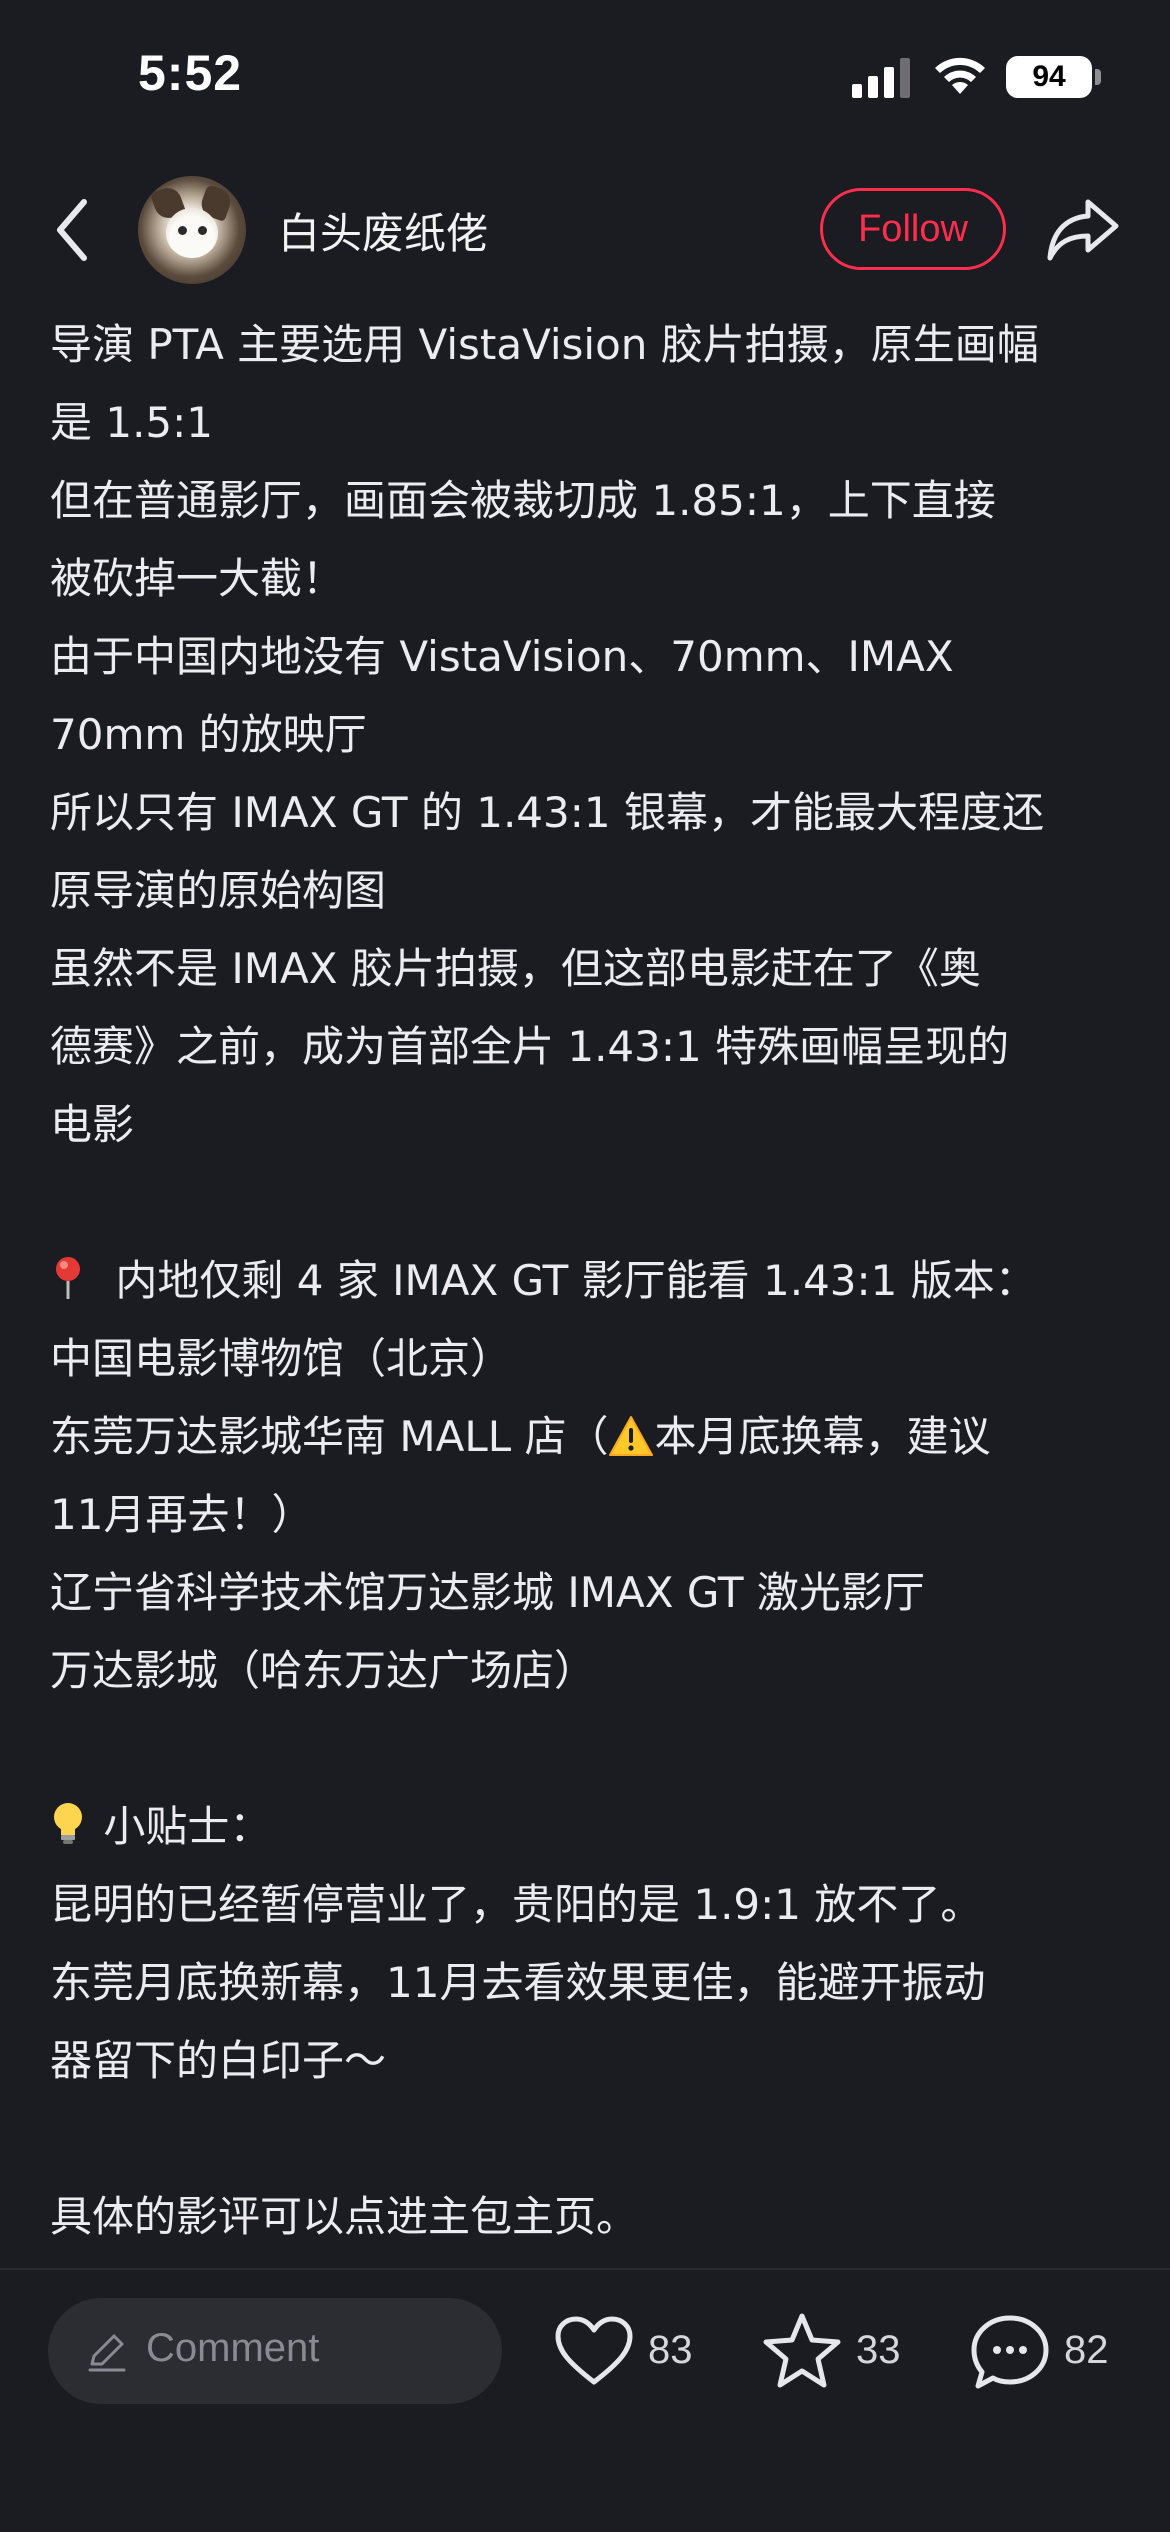 This screenshot has height=2532, width=1170. I want to click on body-line: 所以只有 IMAX GT 的 1.43:1 银幕，才能最大程度还, so click(547, 812).